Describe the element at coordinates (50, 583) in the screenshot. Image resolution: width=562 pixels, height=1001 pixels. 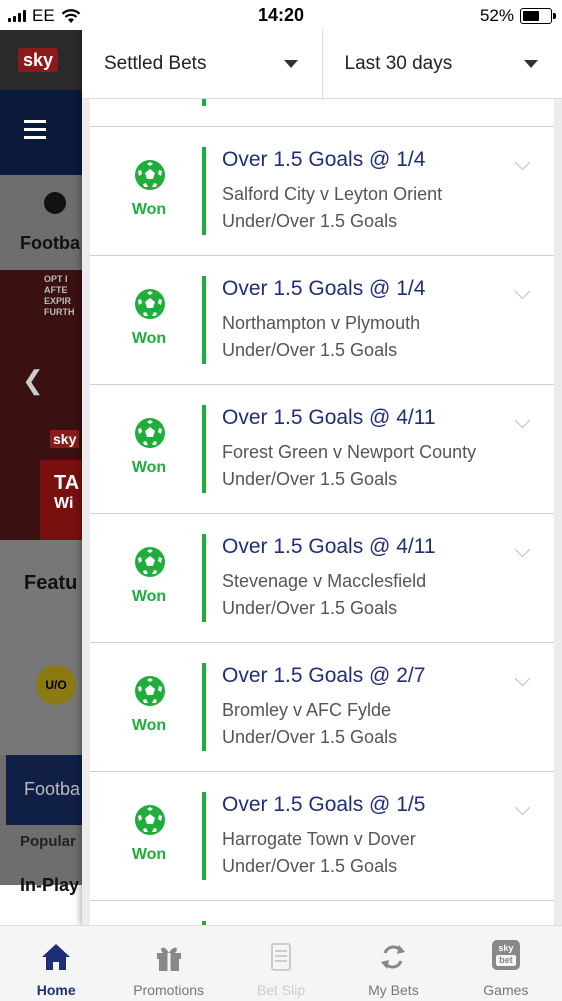
I see `bg-featured-label: Featu` at that location.